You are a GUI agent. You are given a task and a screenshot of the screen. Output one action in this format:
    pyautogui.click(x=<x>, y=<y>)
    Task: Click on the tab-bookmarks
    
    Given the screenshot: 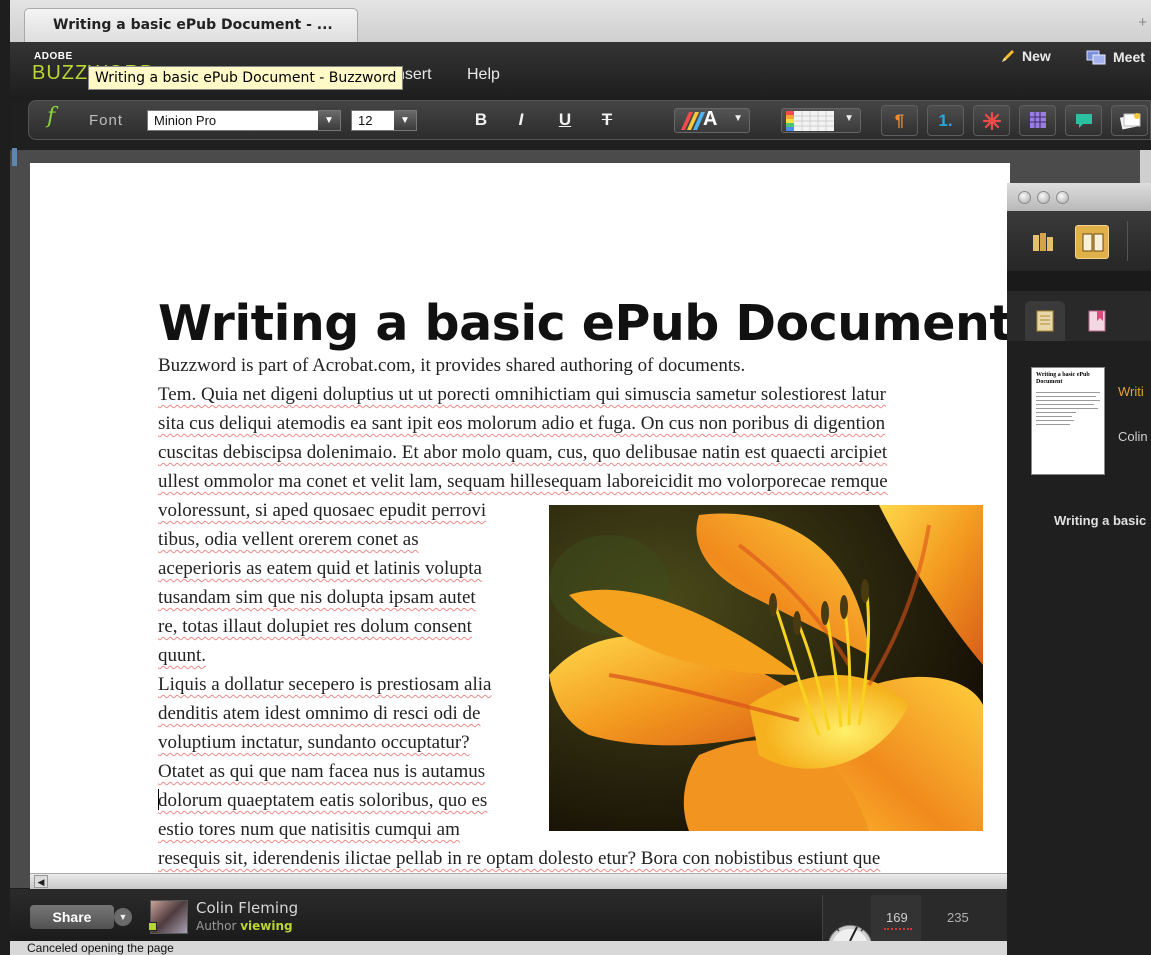 What is the action you would take?
    pyautogui.click(x=1097, y=321)
    